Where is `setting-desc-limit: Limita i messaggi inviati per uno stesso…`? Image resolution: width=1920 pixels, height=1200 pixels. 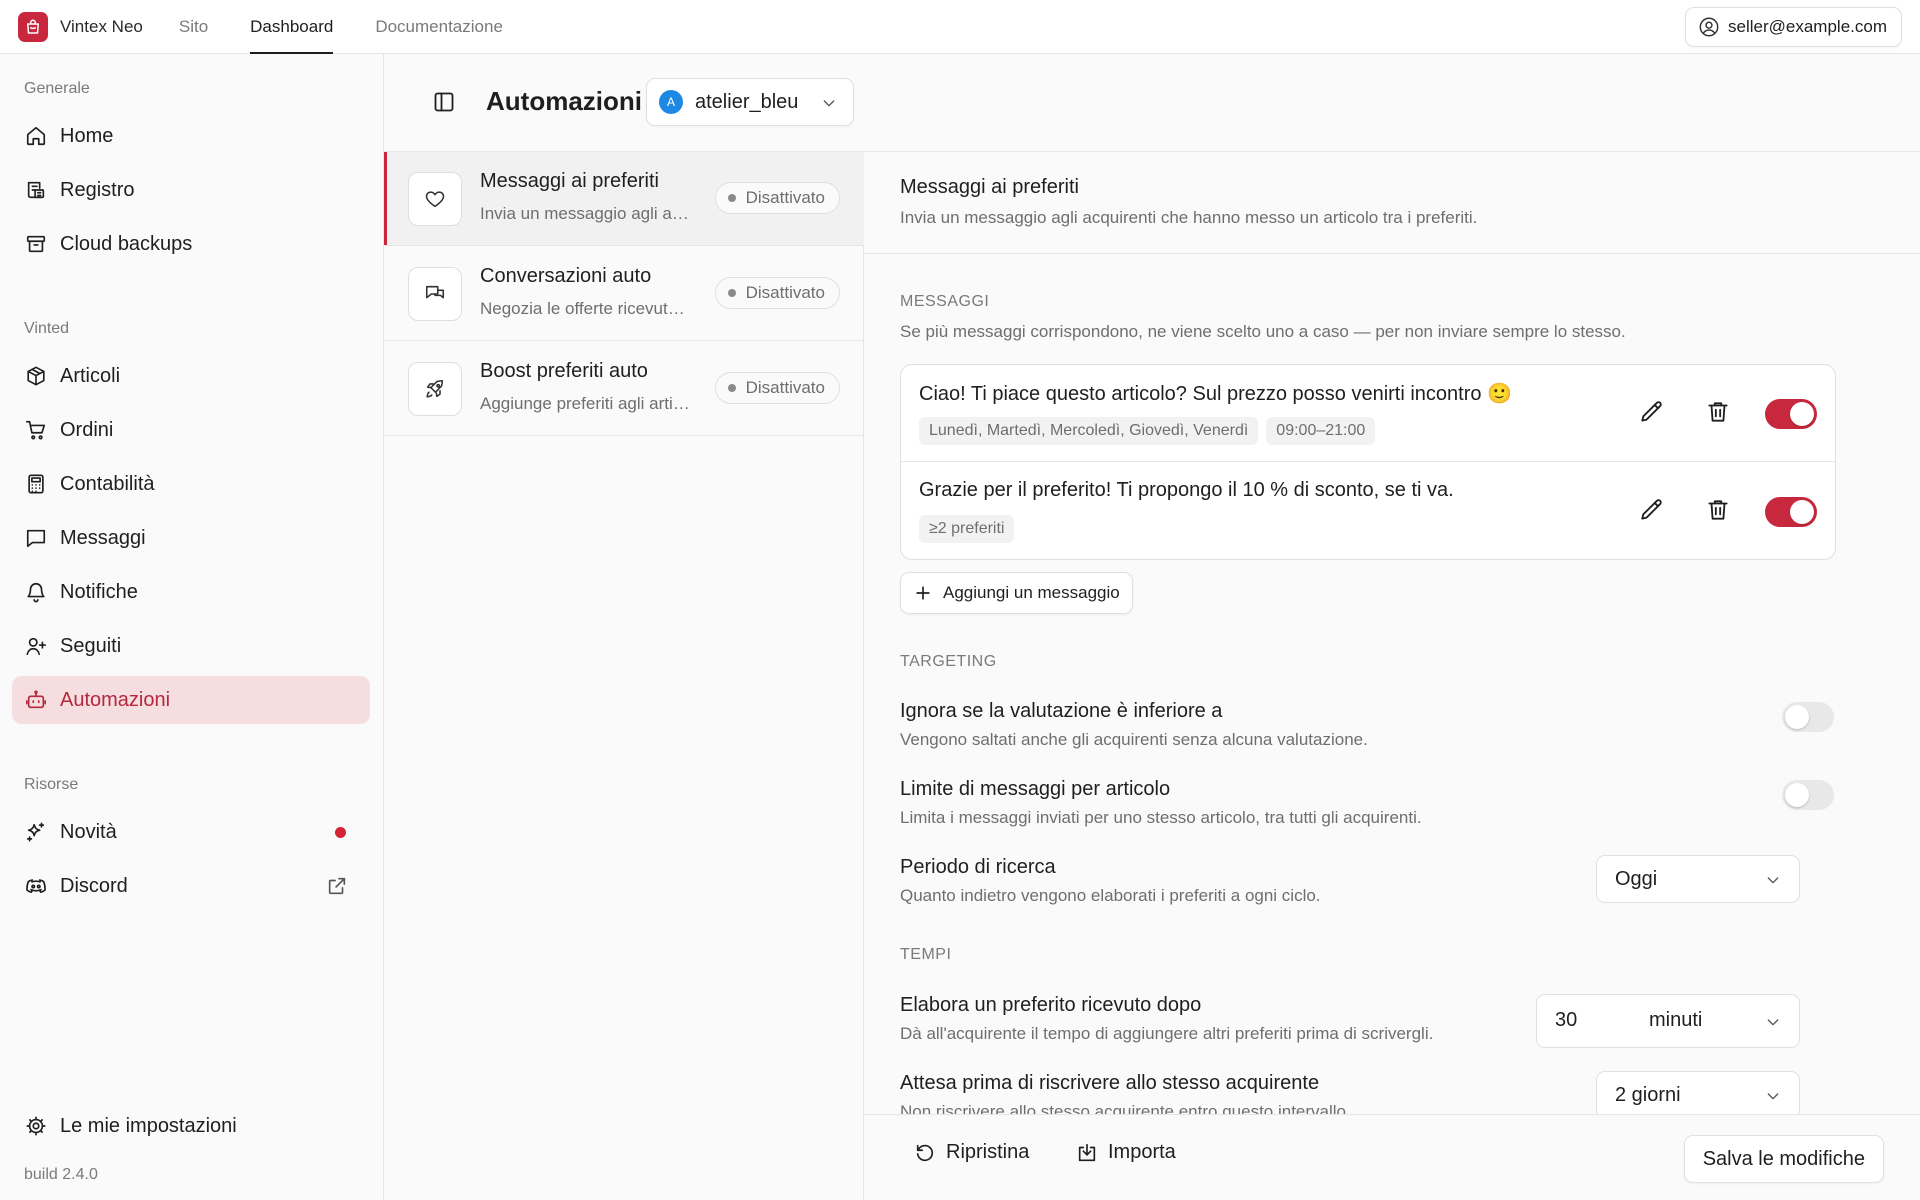
setting-desc-limit: Limita i messaggi inviati per uno stesso… is located at coordinates (1161, 817).